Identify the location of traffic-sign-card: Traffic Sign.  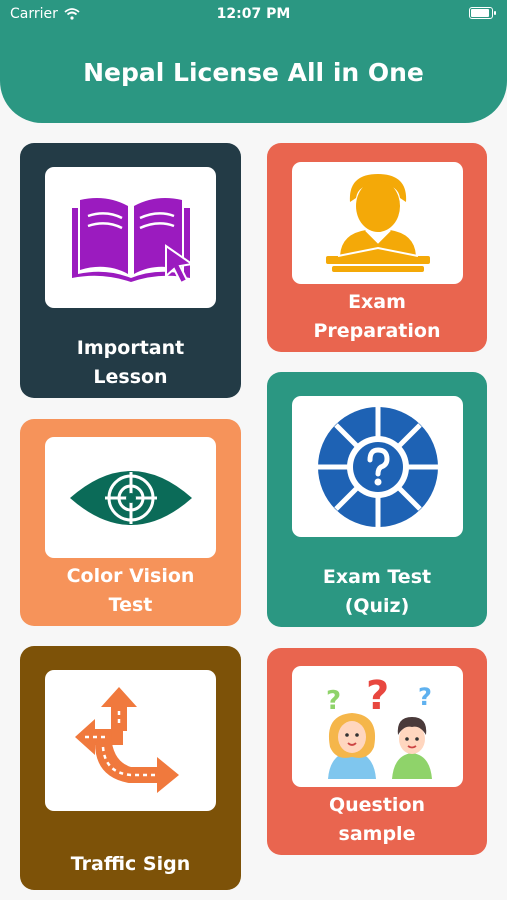
(130, 768).